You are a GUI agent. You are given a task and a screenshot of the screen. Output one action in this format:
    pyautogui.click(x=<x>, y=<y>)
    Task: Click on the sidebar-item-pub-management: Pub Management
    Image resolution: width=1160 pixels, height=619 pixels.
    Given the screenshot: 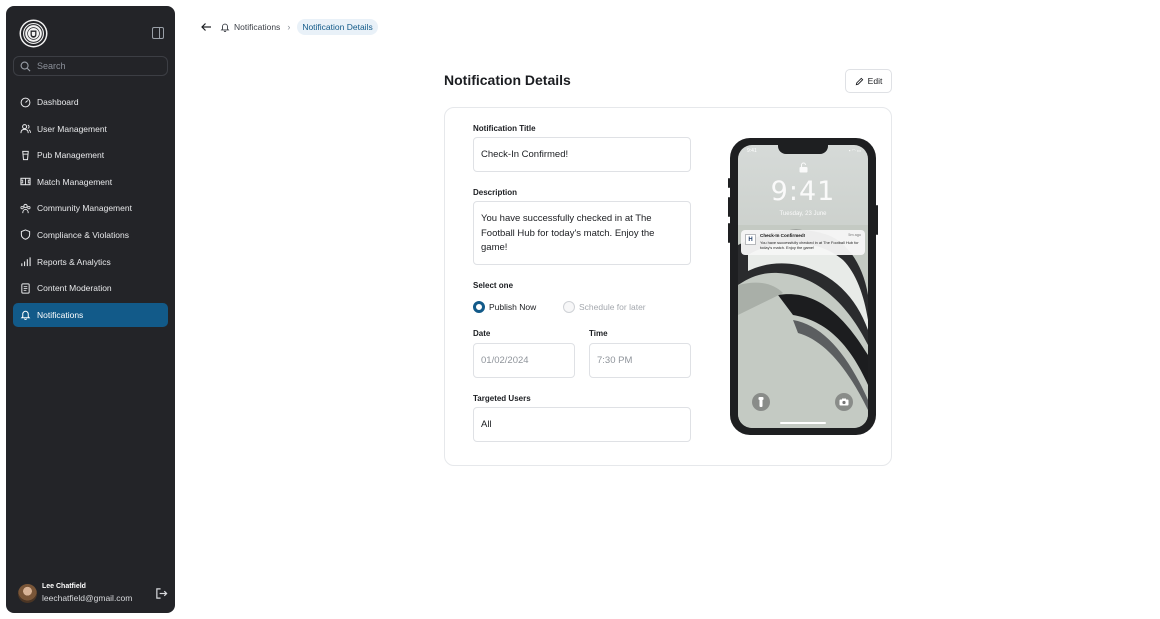 What is the action you would take?
    pyautogui.click(x=90, y=155)
    